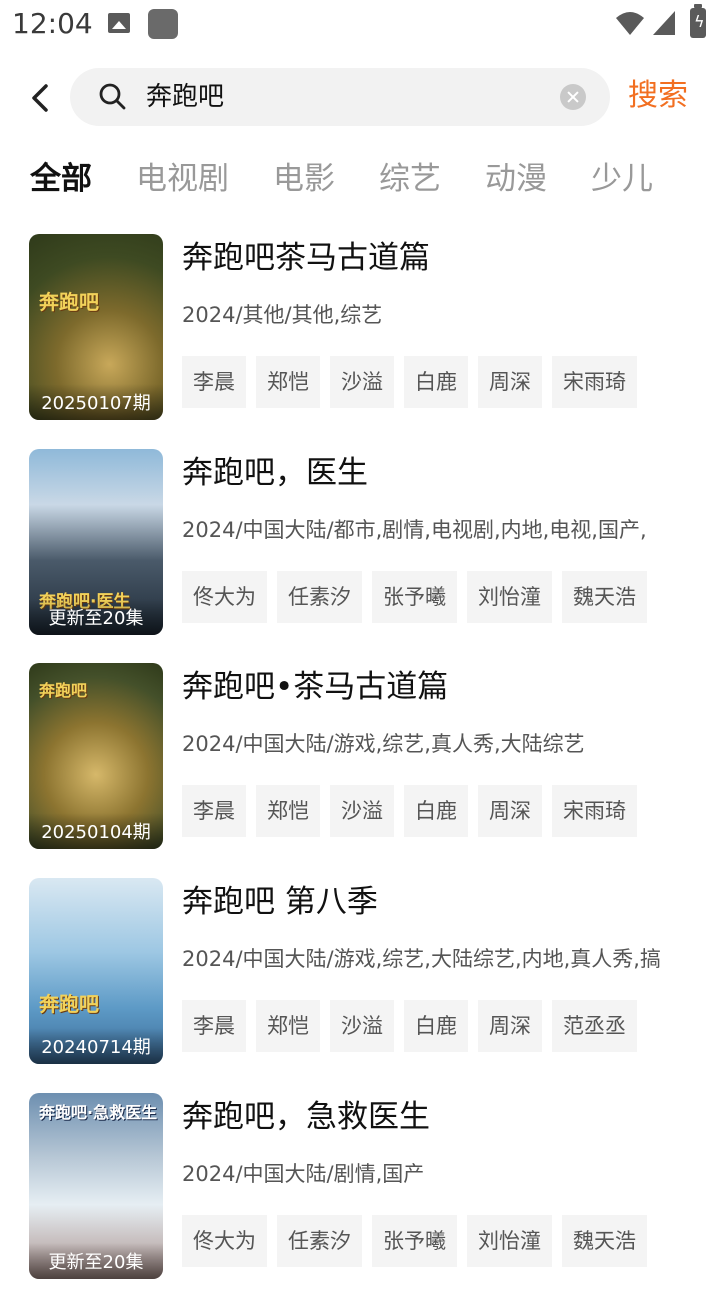 The height and width of the screenshot is (1305, 720). I want to click on search-icon, so click(112, 96).